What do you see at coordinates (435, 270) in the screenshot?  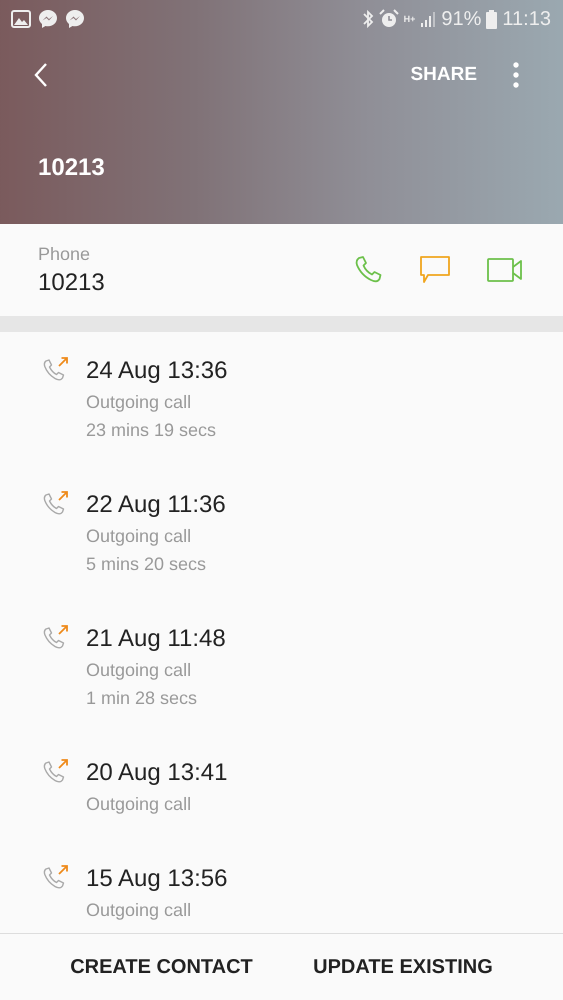 I see `message-button` at bounding box center [435, 270].